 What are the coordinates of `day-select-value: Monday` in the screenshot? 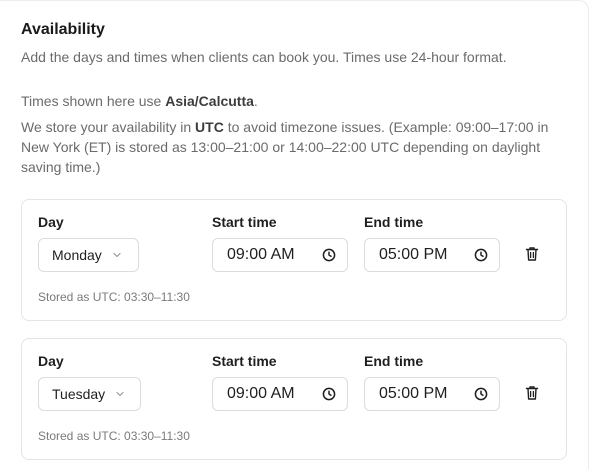 It's located at (77, 255).